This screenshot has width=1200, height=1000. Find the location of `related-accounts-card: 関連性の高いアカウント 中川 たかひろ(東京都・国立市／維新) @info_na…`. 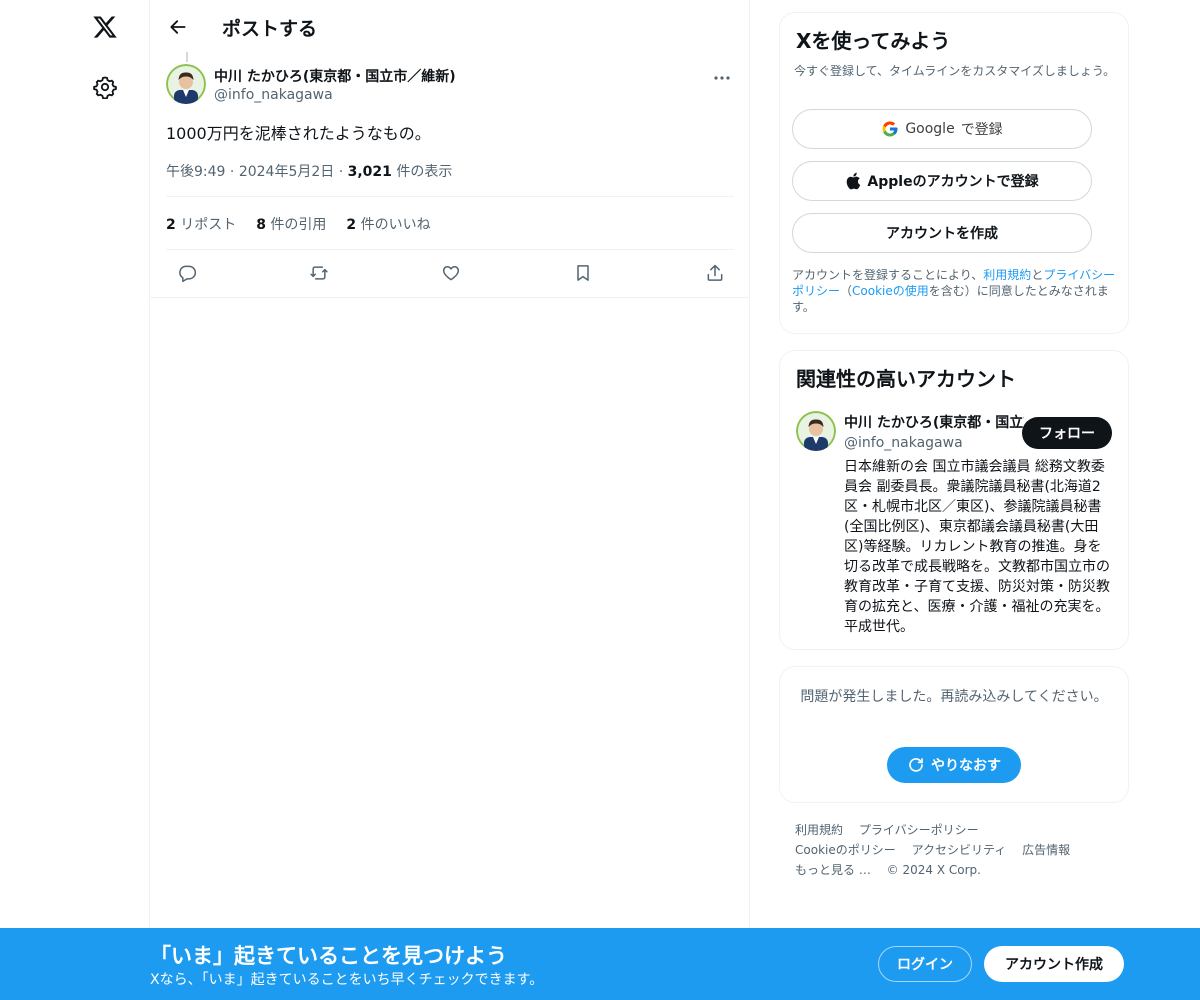

related-accounts-card: 関連性の高いアカウント 中川 たかひろ(東京都・国立市／維新) @info_na… is located at coordinates (954, 500).